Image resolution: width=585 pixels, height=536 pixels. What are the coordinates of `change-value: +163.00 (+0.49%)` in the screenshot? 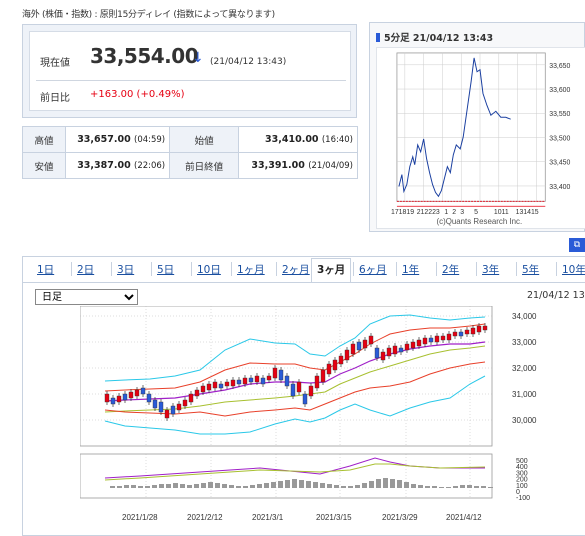 It's located at (137, 94).